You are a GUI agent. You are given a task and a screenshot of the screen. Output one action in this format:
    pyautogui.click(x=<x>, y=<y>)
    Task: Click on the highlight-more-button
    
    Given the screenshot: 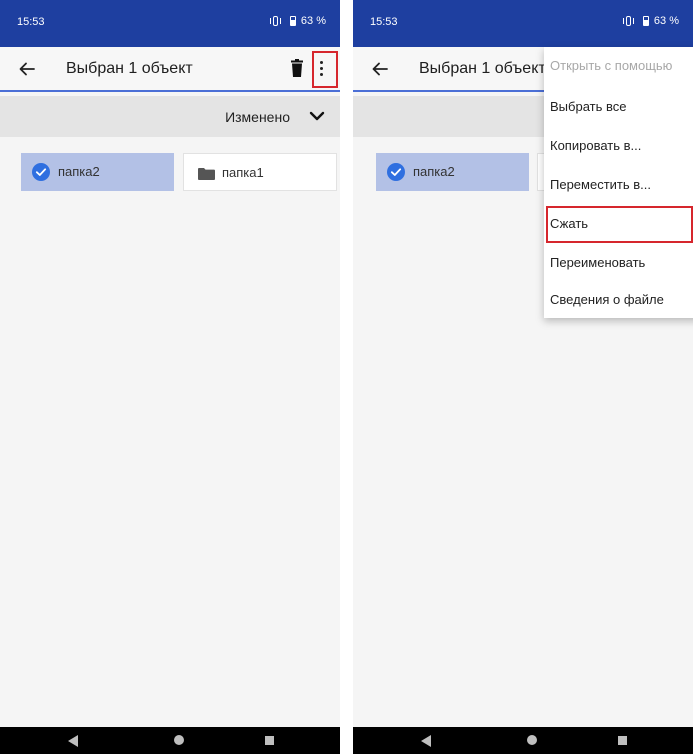 What is the action you would take?
    pyautogui.click(x=325, y=69)
    